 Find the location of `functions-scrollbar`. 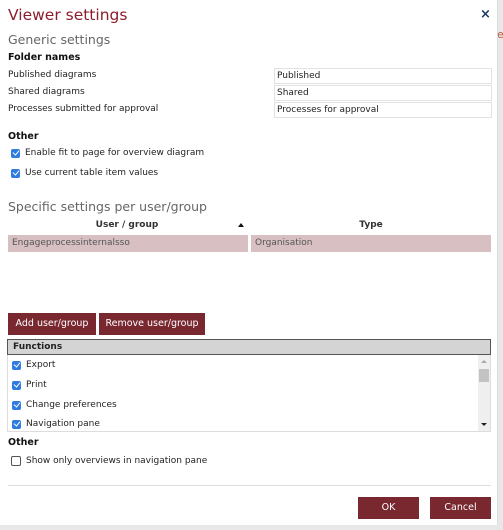

functions-scrollbar is located at coordinates (484, 393).